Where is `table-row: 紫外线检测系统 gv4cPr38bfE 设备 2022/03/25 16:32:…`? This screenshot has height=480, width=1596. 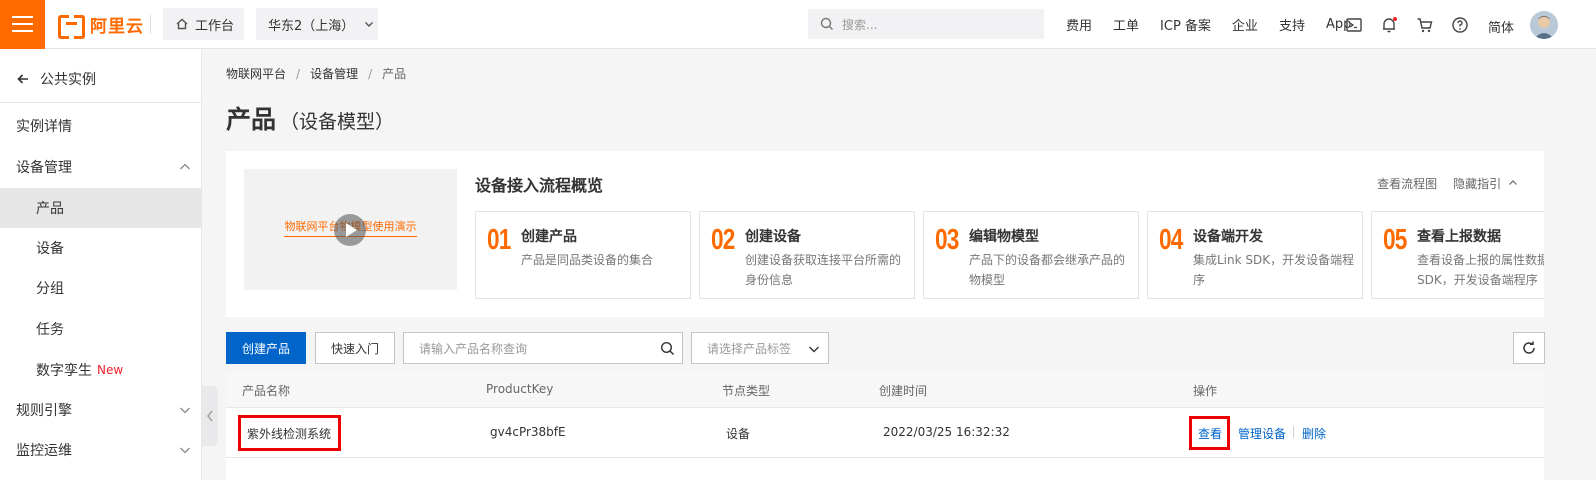 table-row: 紫外线检测系统 gv4cPr38bfE 设备 2022/03/25 16:32:… is located at coordinates (885, 433).